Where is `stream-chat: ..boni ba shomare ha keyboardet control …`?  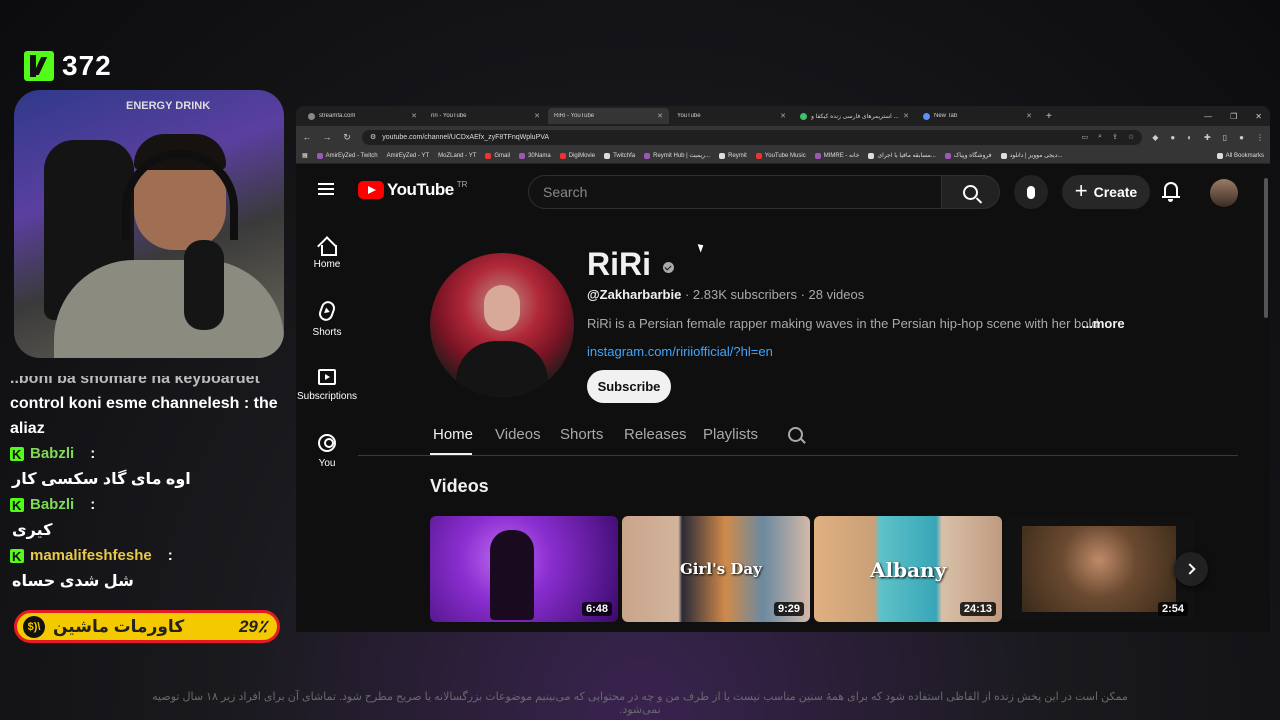 stream-chat: ..boni ba shomare ha keyboardet control … is located at coordinates (147, 491).